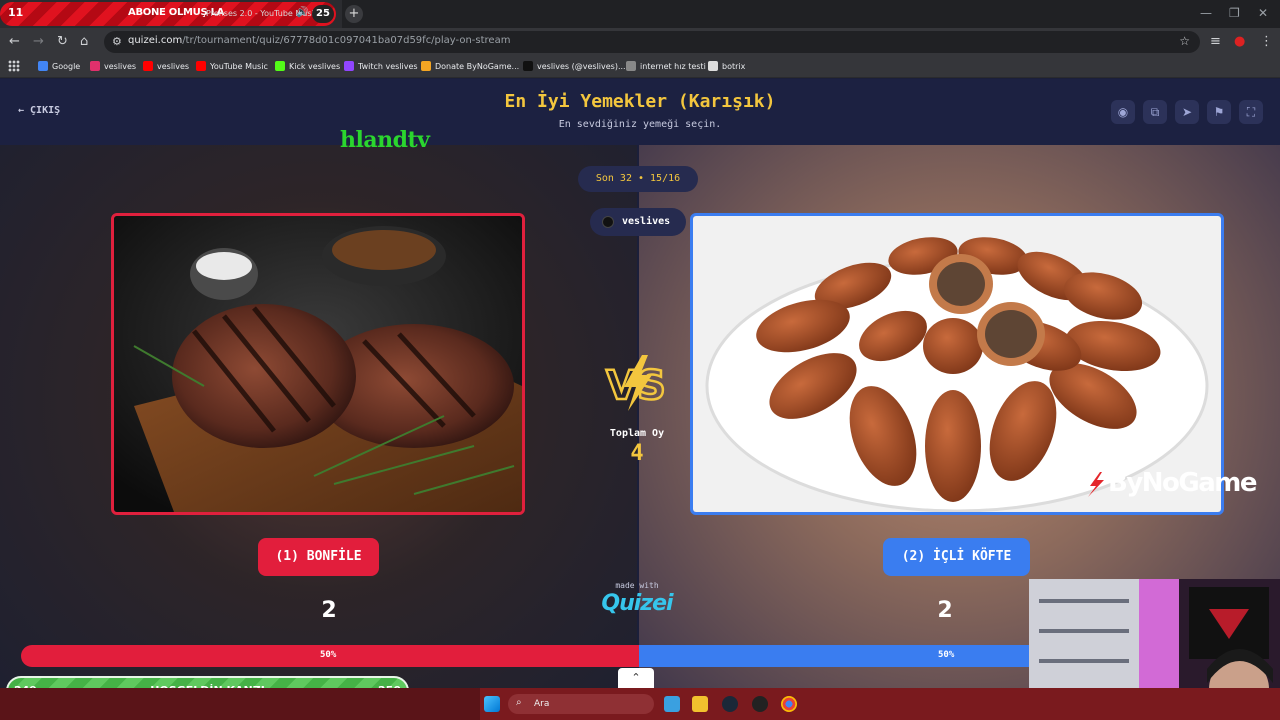 This screenshot has width=1280, height=720. I want to click on versus-icon: VS, so click(636, 383).